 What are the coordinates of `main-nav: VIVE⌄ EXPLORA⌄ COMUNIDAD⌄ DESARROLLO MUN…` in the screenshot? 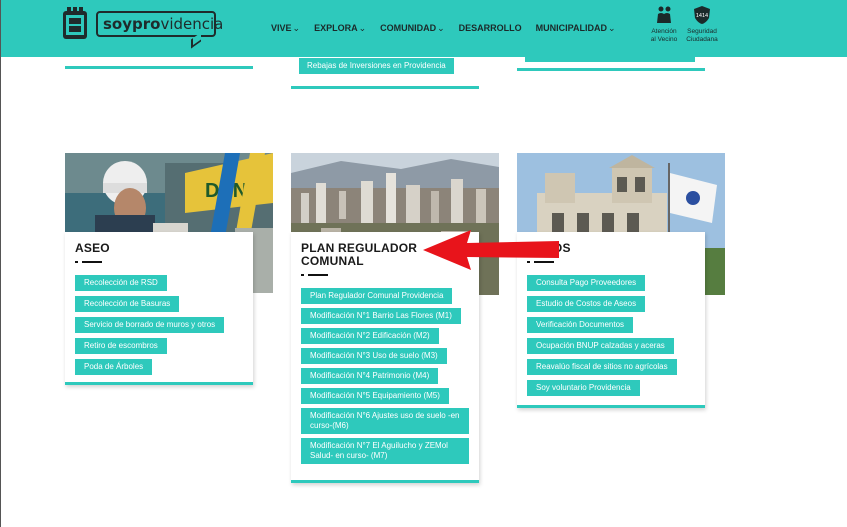 It's located at (443, 28).